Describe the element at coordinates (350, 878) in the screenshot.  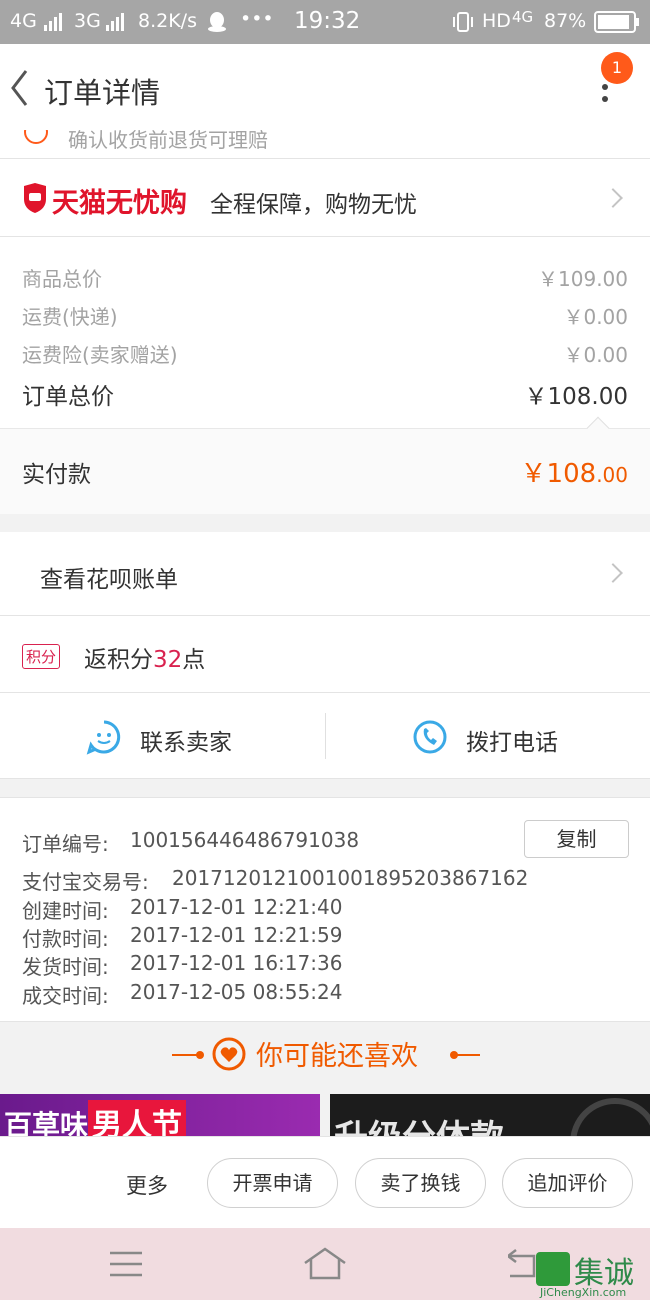
I see `alipay-value: 20171201210010018952038671​62` at that location.